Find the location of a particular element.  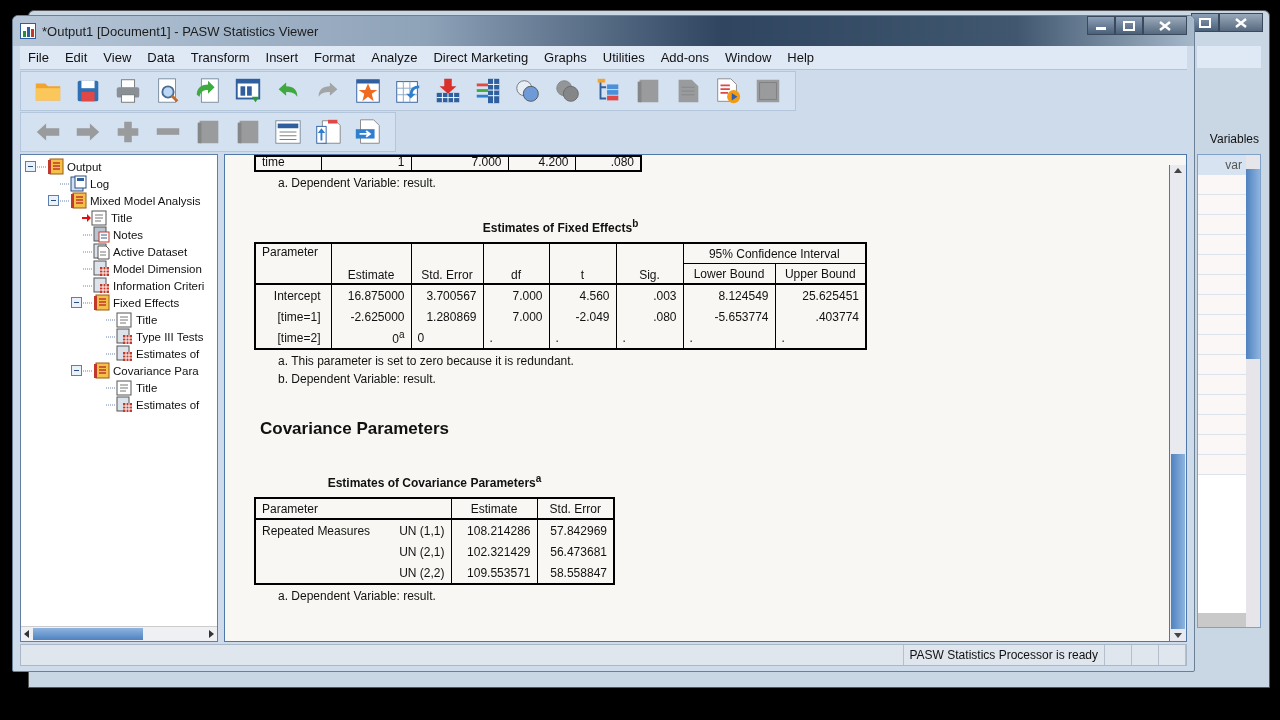

menu-item: Add-ons is located at coordinates (685, 57).